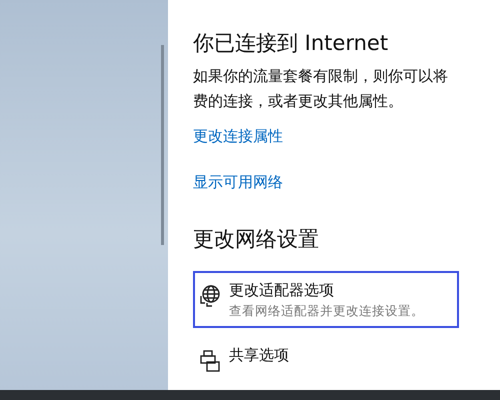 This screenshot has width=500, height=400. Describe the element at coordinates (321, 76) in the screenshot. I see `description-text: 如果你的流量套餐有限制，则你可以将` at that location.